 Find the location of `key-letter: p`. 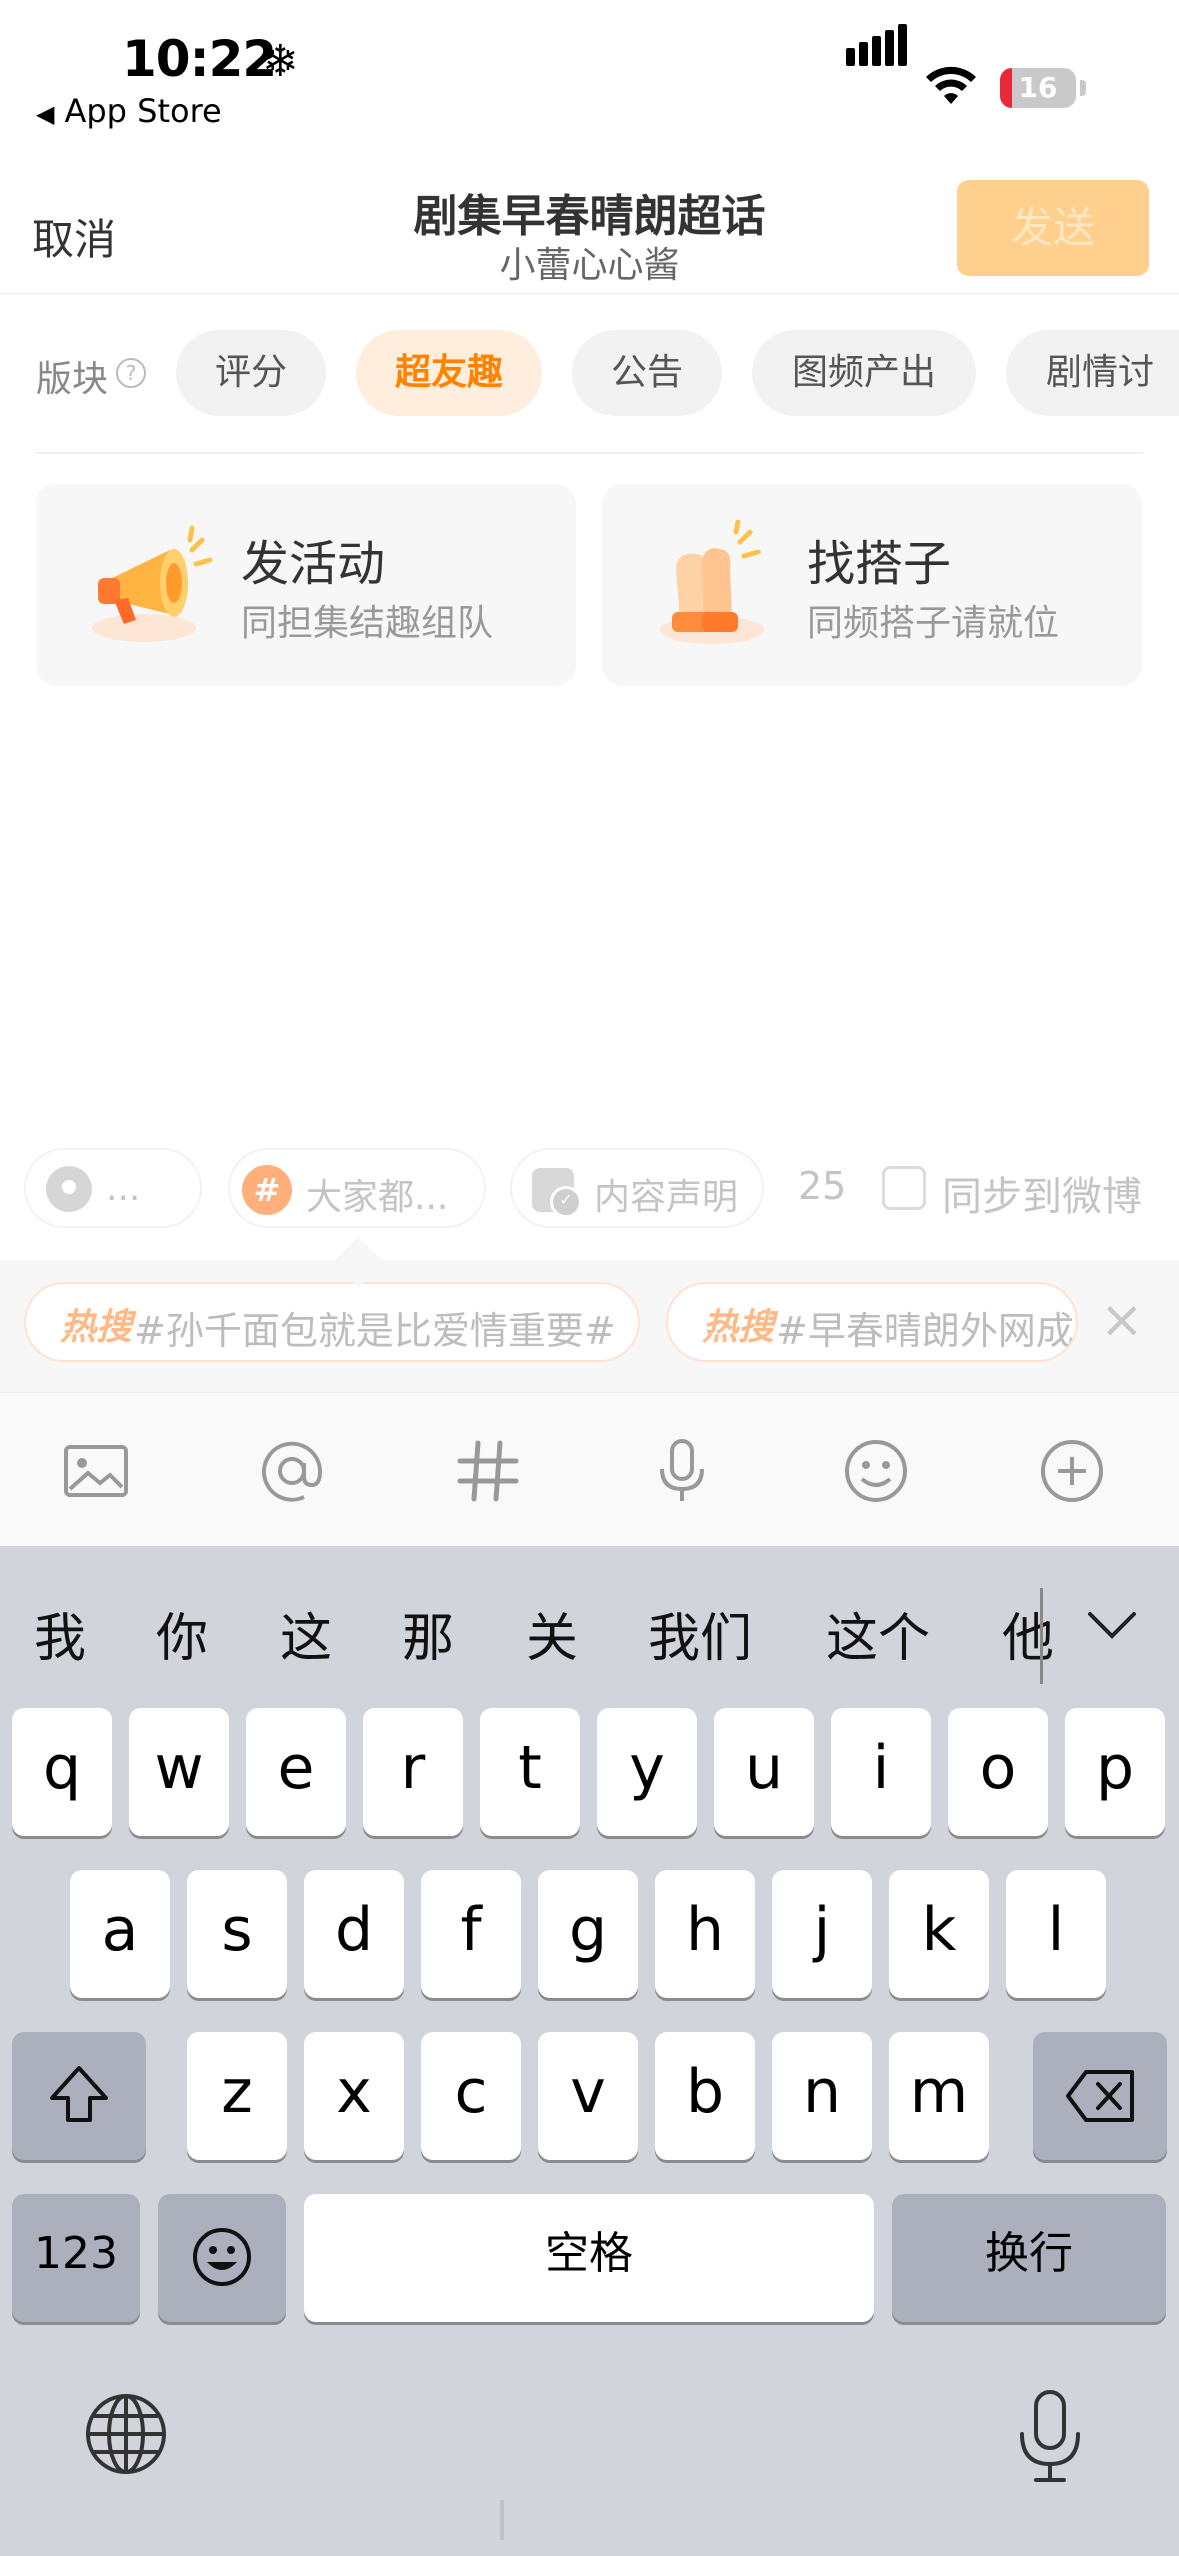

key-letter: p is located at coordinates (1115, 1772).